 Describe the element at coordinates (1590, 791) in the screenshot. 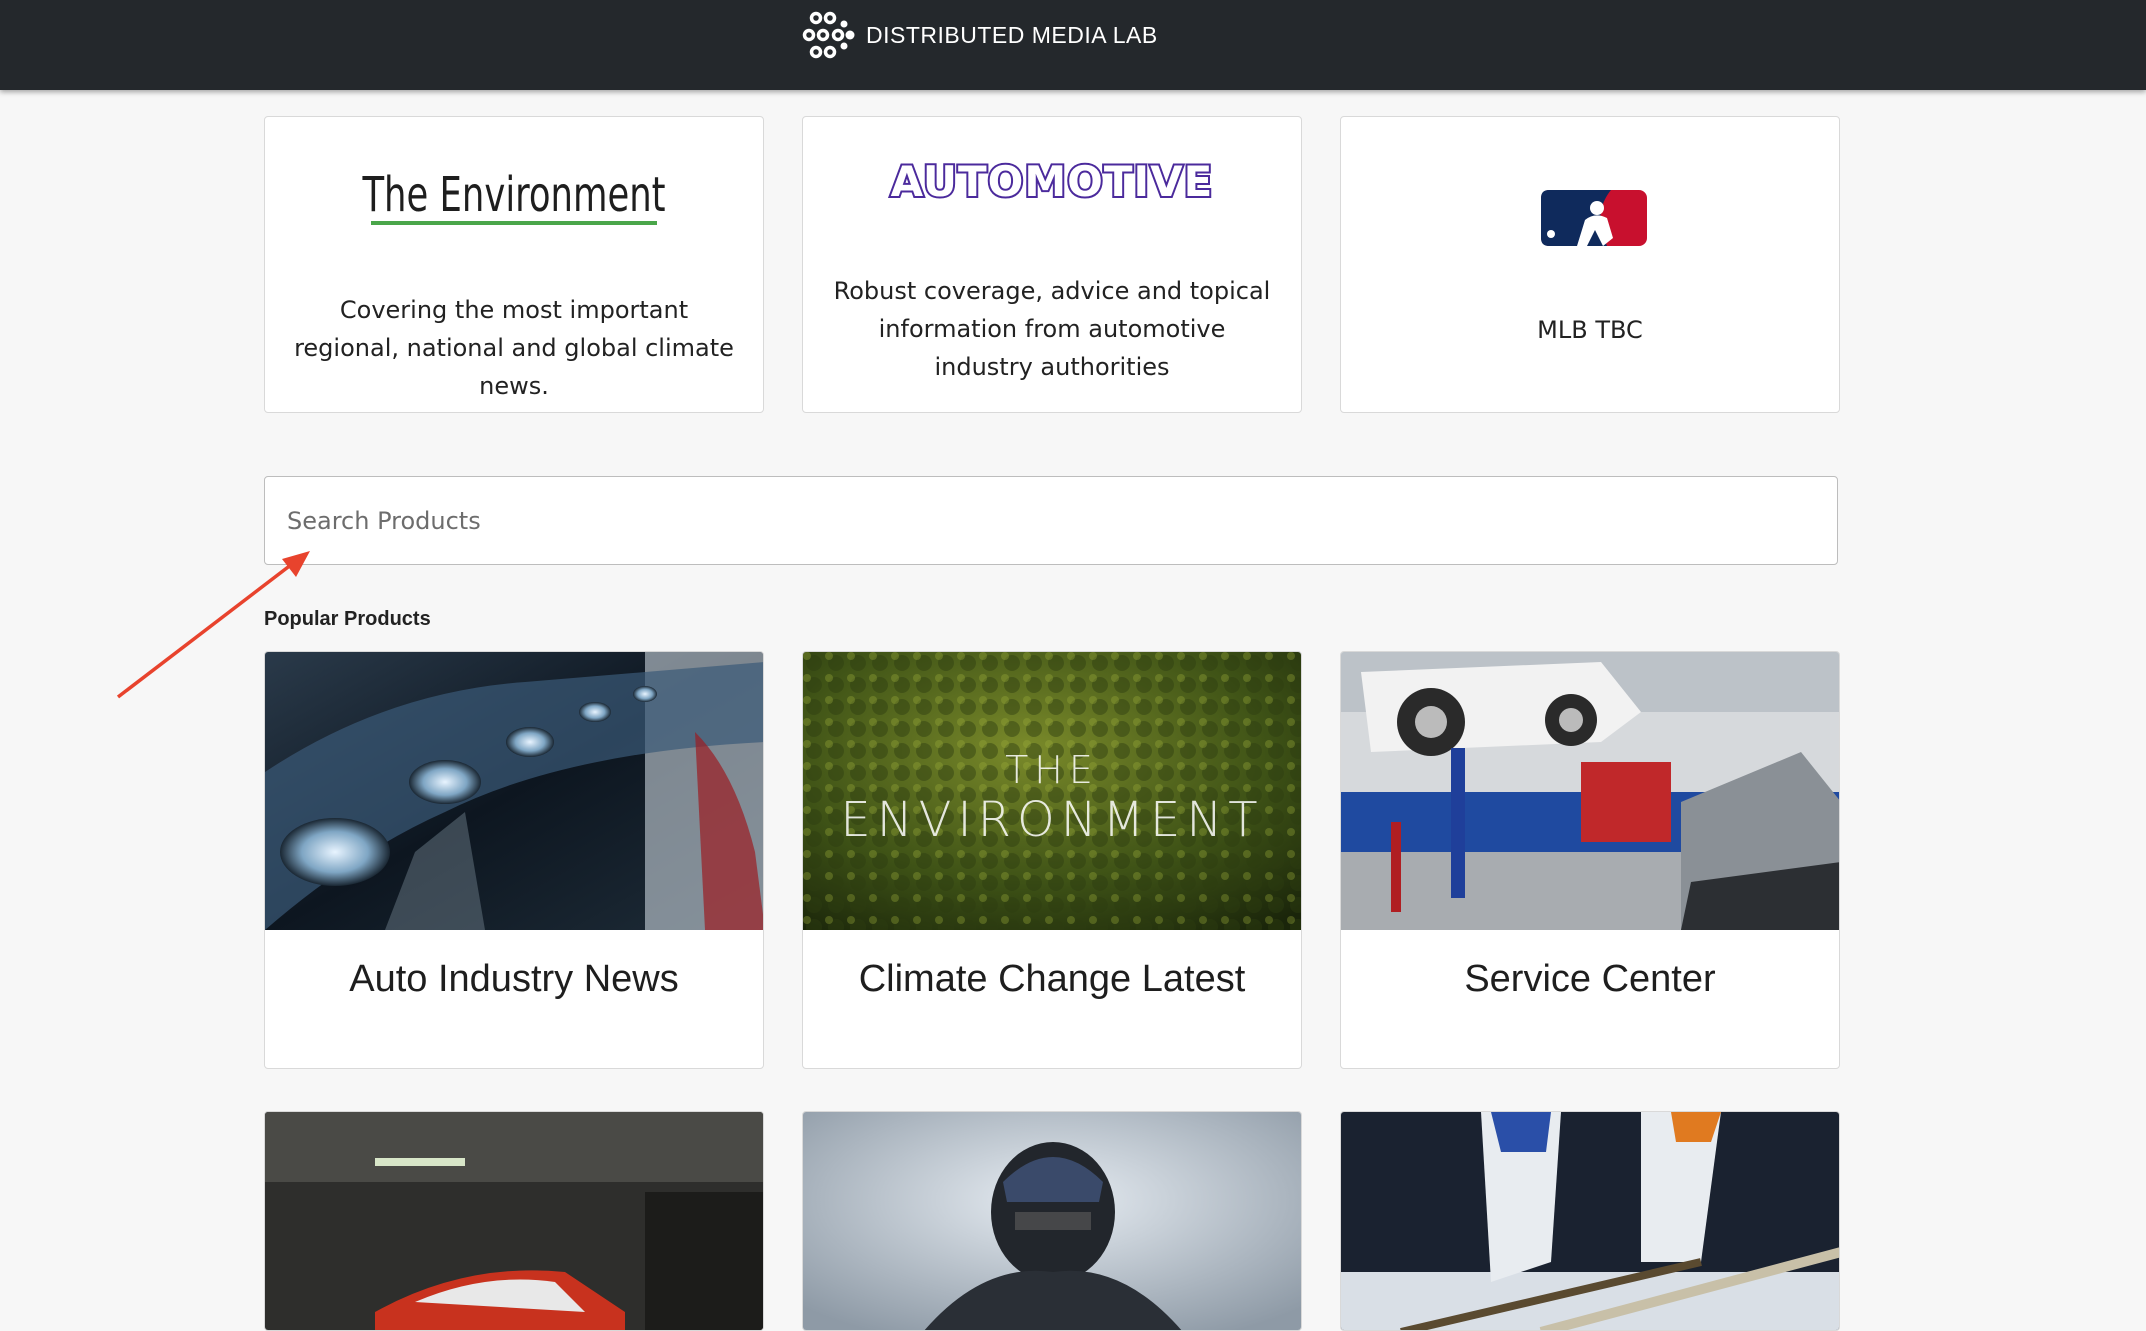

I see `auto-garage-photo` at that location.